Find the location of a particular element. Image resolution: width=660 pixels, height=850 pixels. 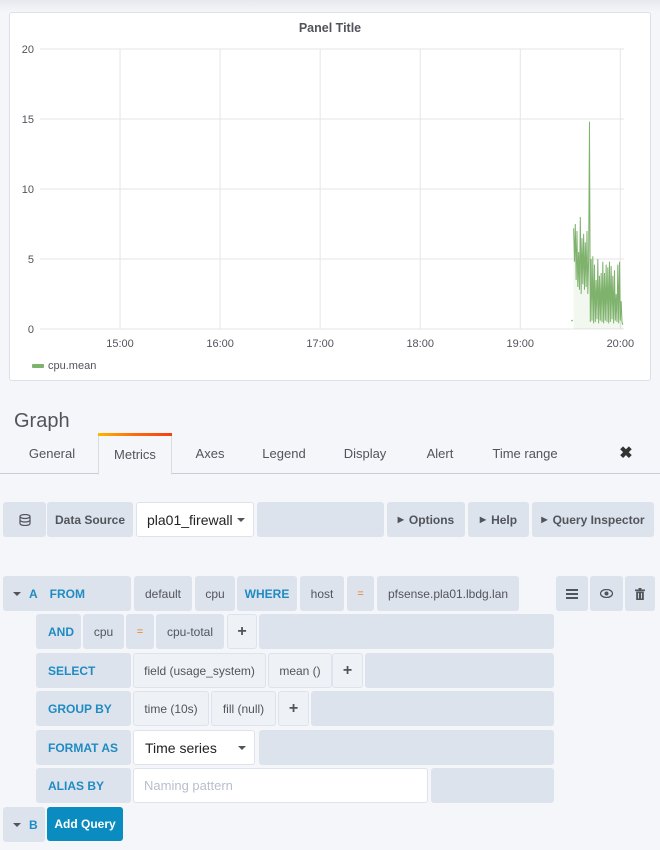

tab-display: Display is located at coordinates (365, 453).